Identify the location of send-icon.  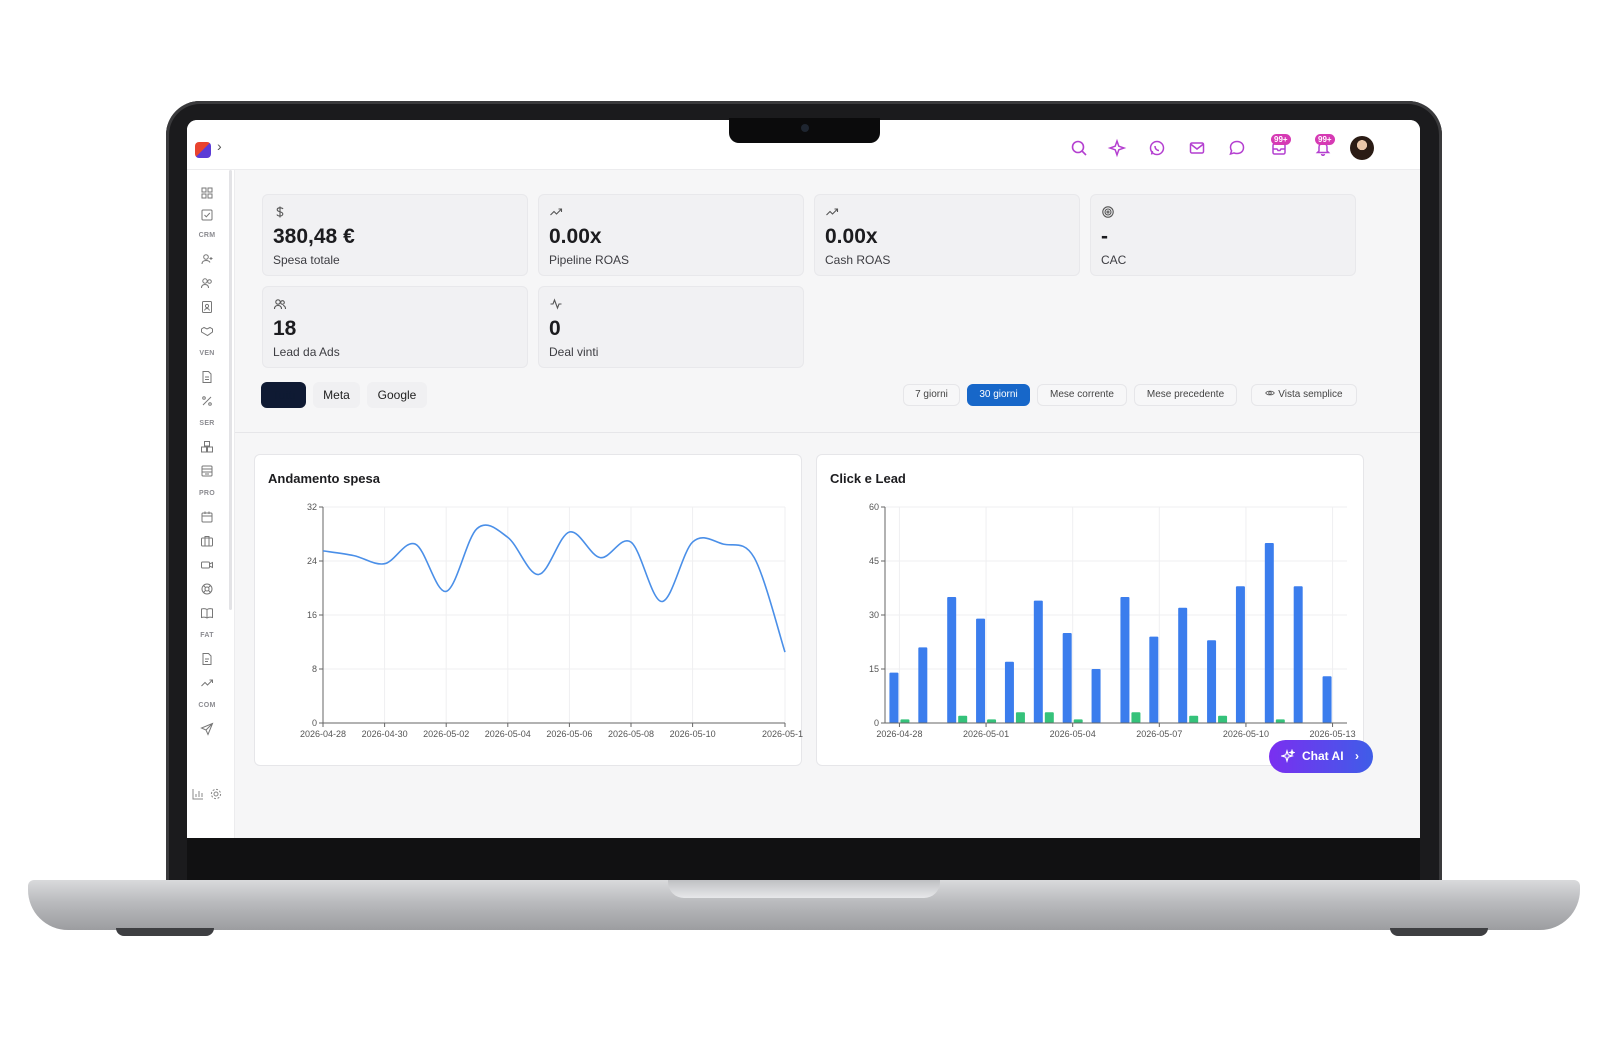
(207, 729).